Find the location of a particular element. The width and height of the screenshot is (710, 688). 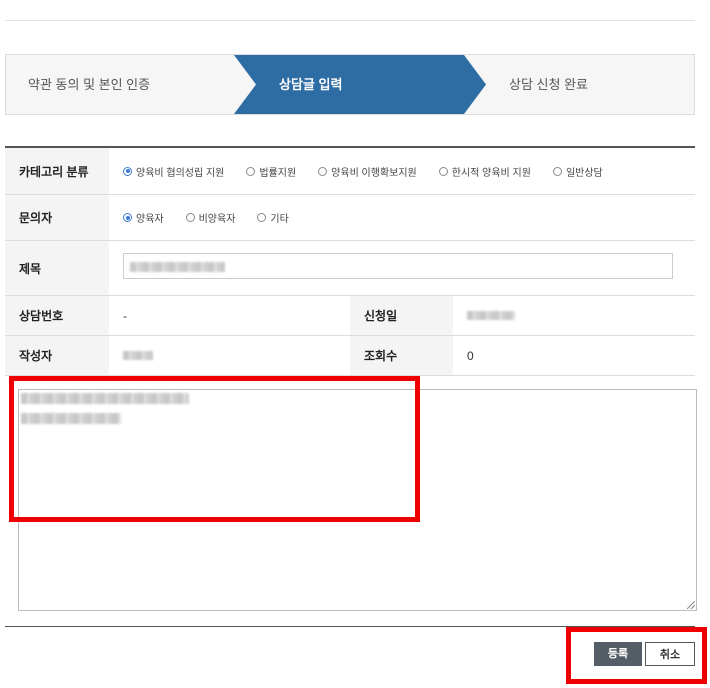

author-value is located at coordinates (229, 355).